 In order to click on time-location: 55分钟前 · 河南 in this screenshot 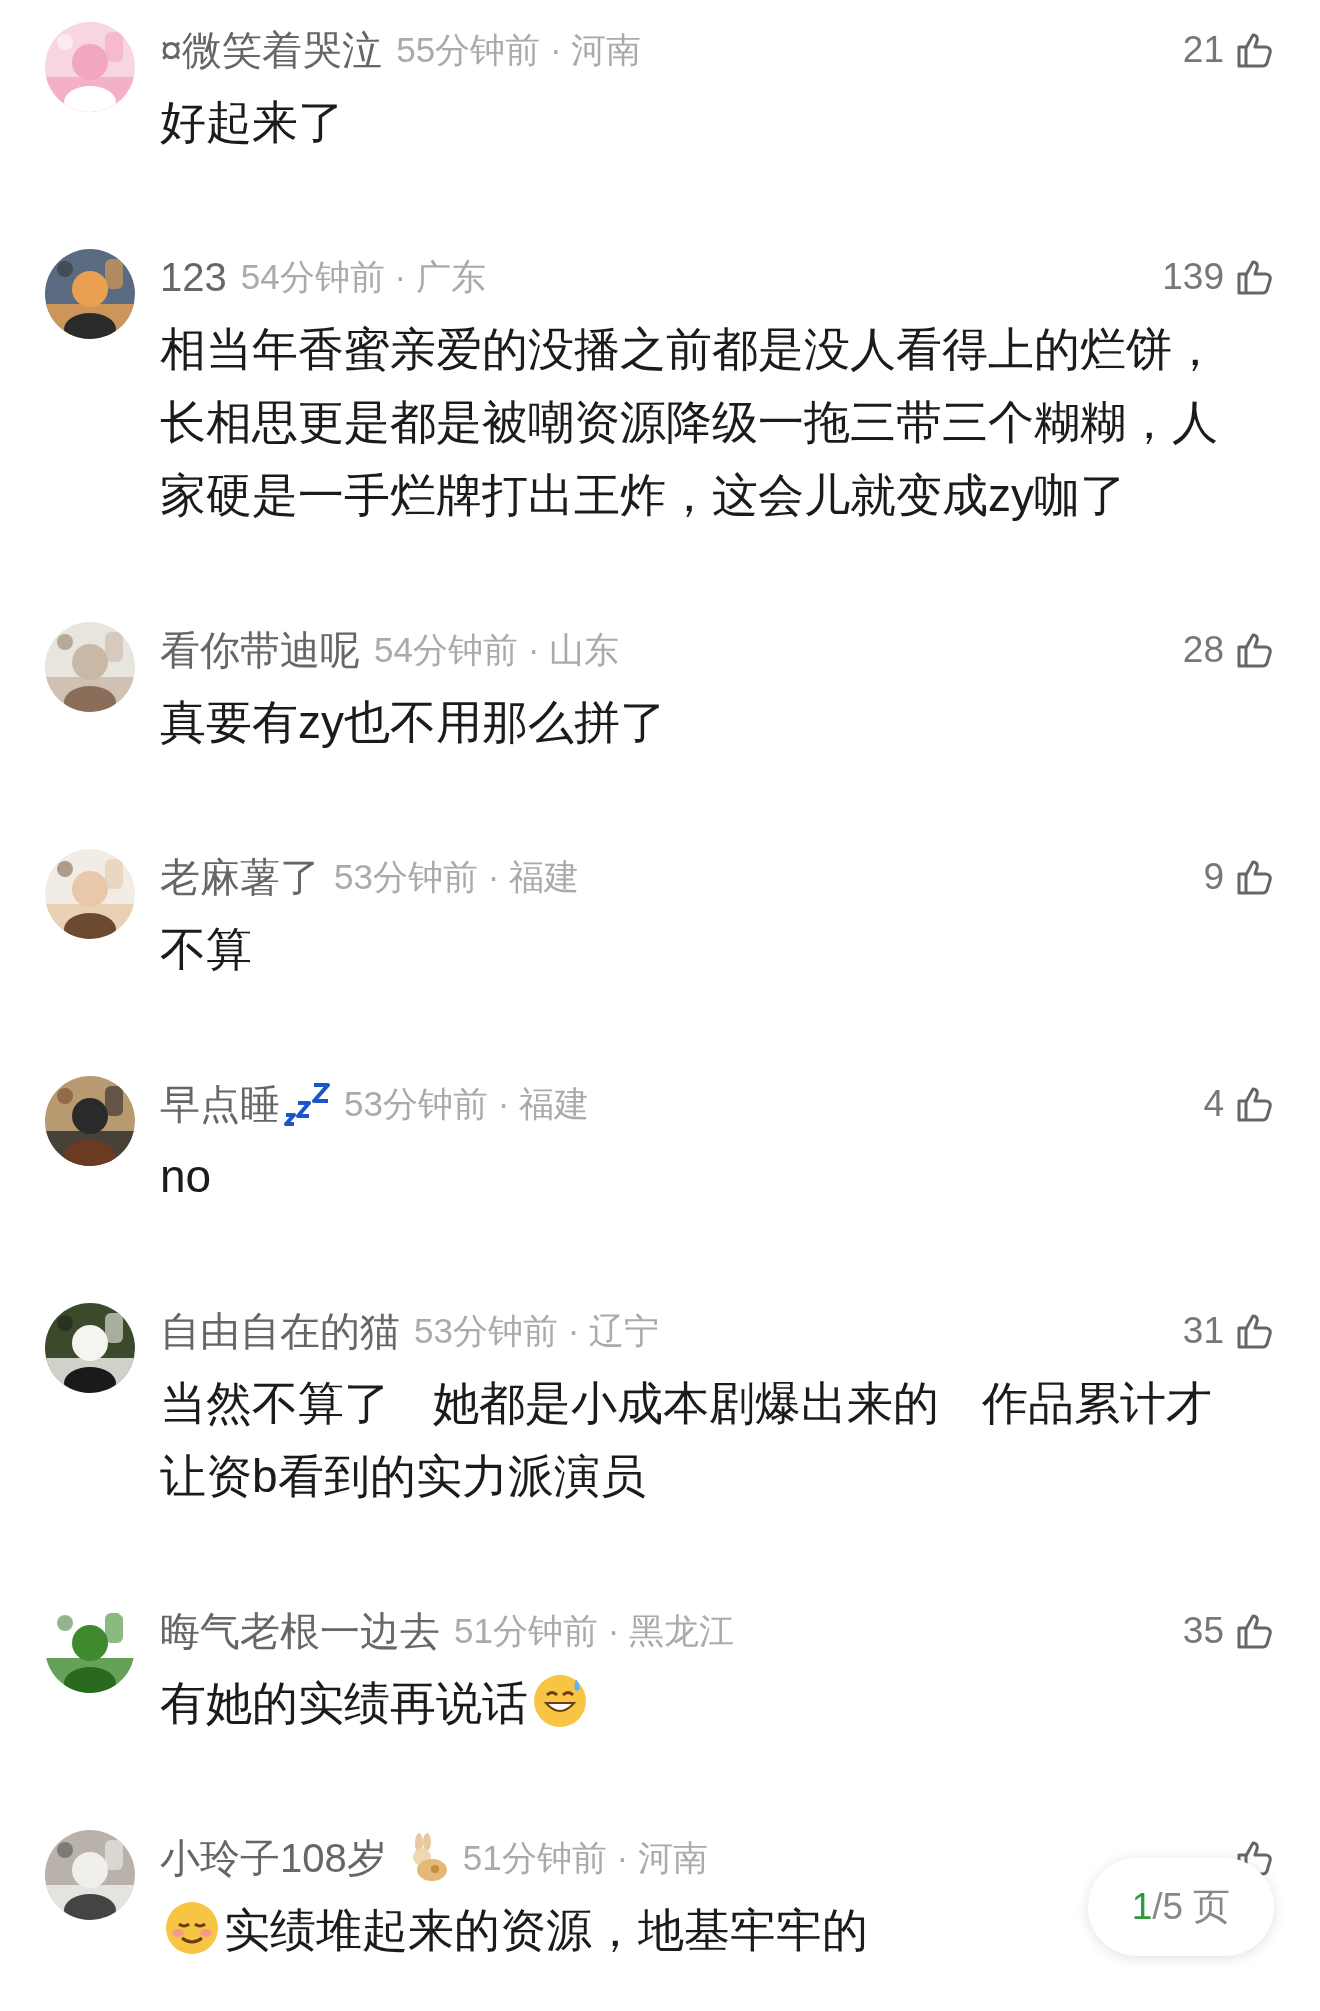, I will do `click(519, 49)`.